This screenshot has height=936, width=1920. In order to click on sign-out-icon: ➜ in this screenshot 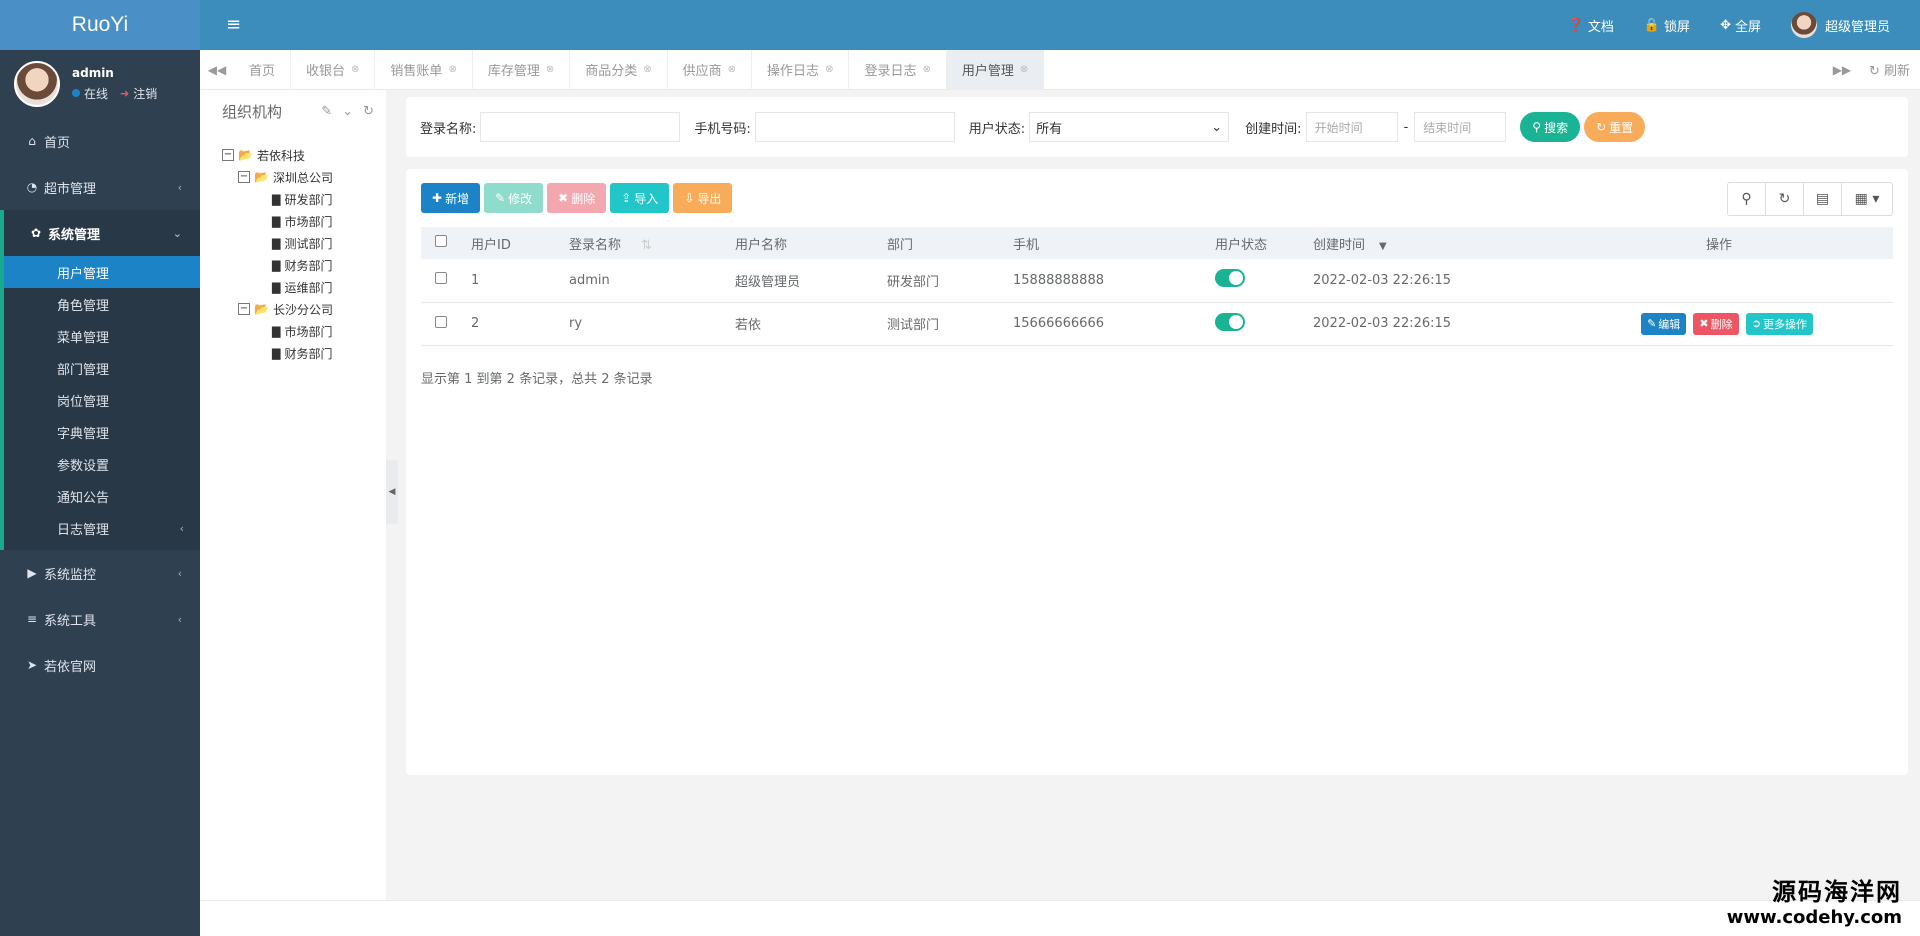, I will do `click(124, 93)`.